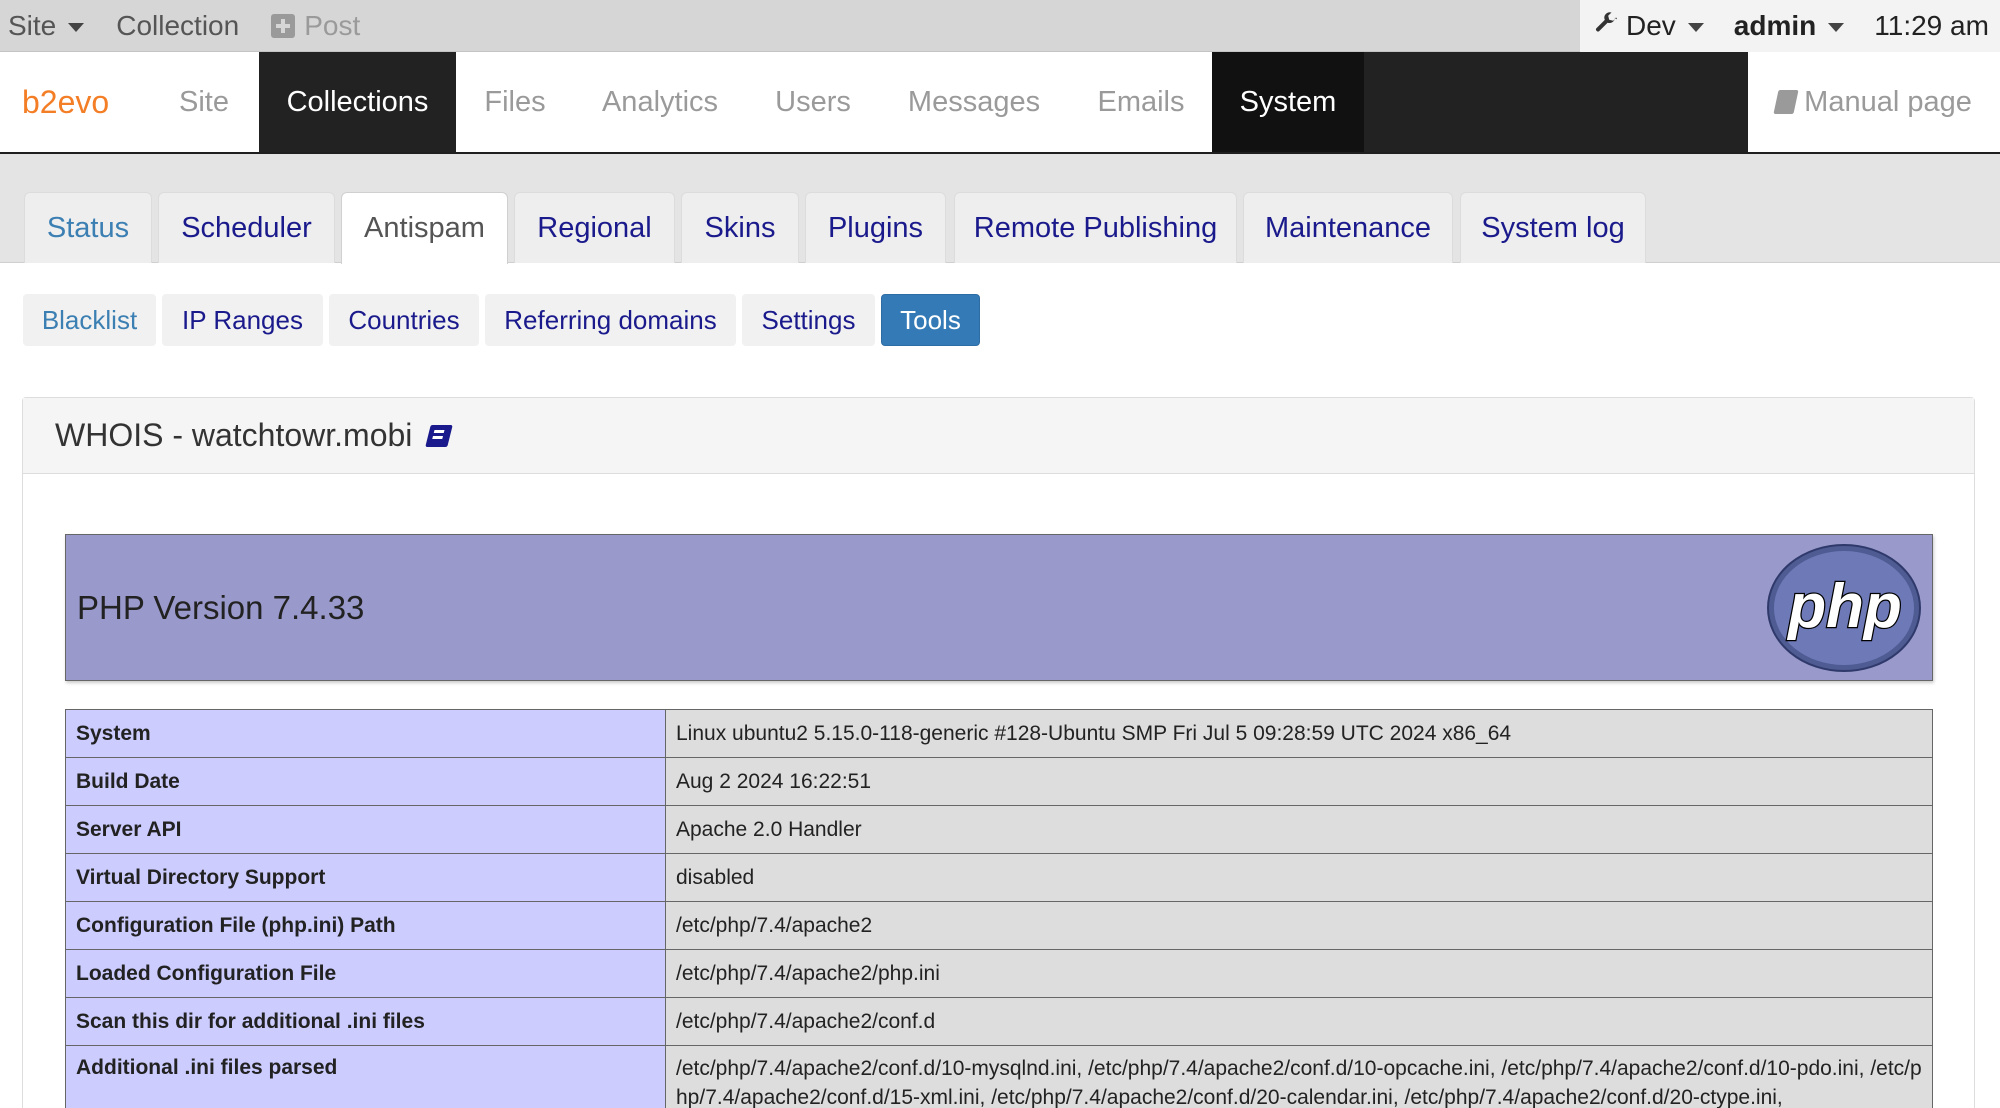 The width and height of the screenshot is (2000, 1108). What do you see at coordinates (594, 227) in the screenshot?
I see `tab-regional: Regional` at bounding box center [594, 227].